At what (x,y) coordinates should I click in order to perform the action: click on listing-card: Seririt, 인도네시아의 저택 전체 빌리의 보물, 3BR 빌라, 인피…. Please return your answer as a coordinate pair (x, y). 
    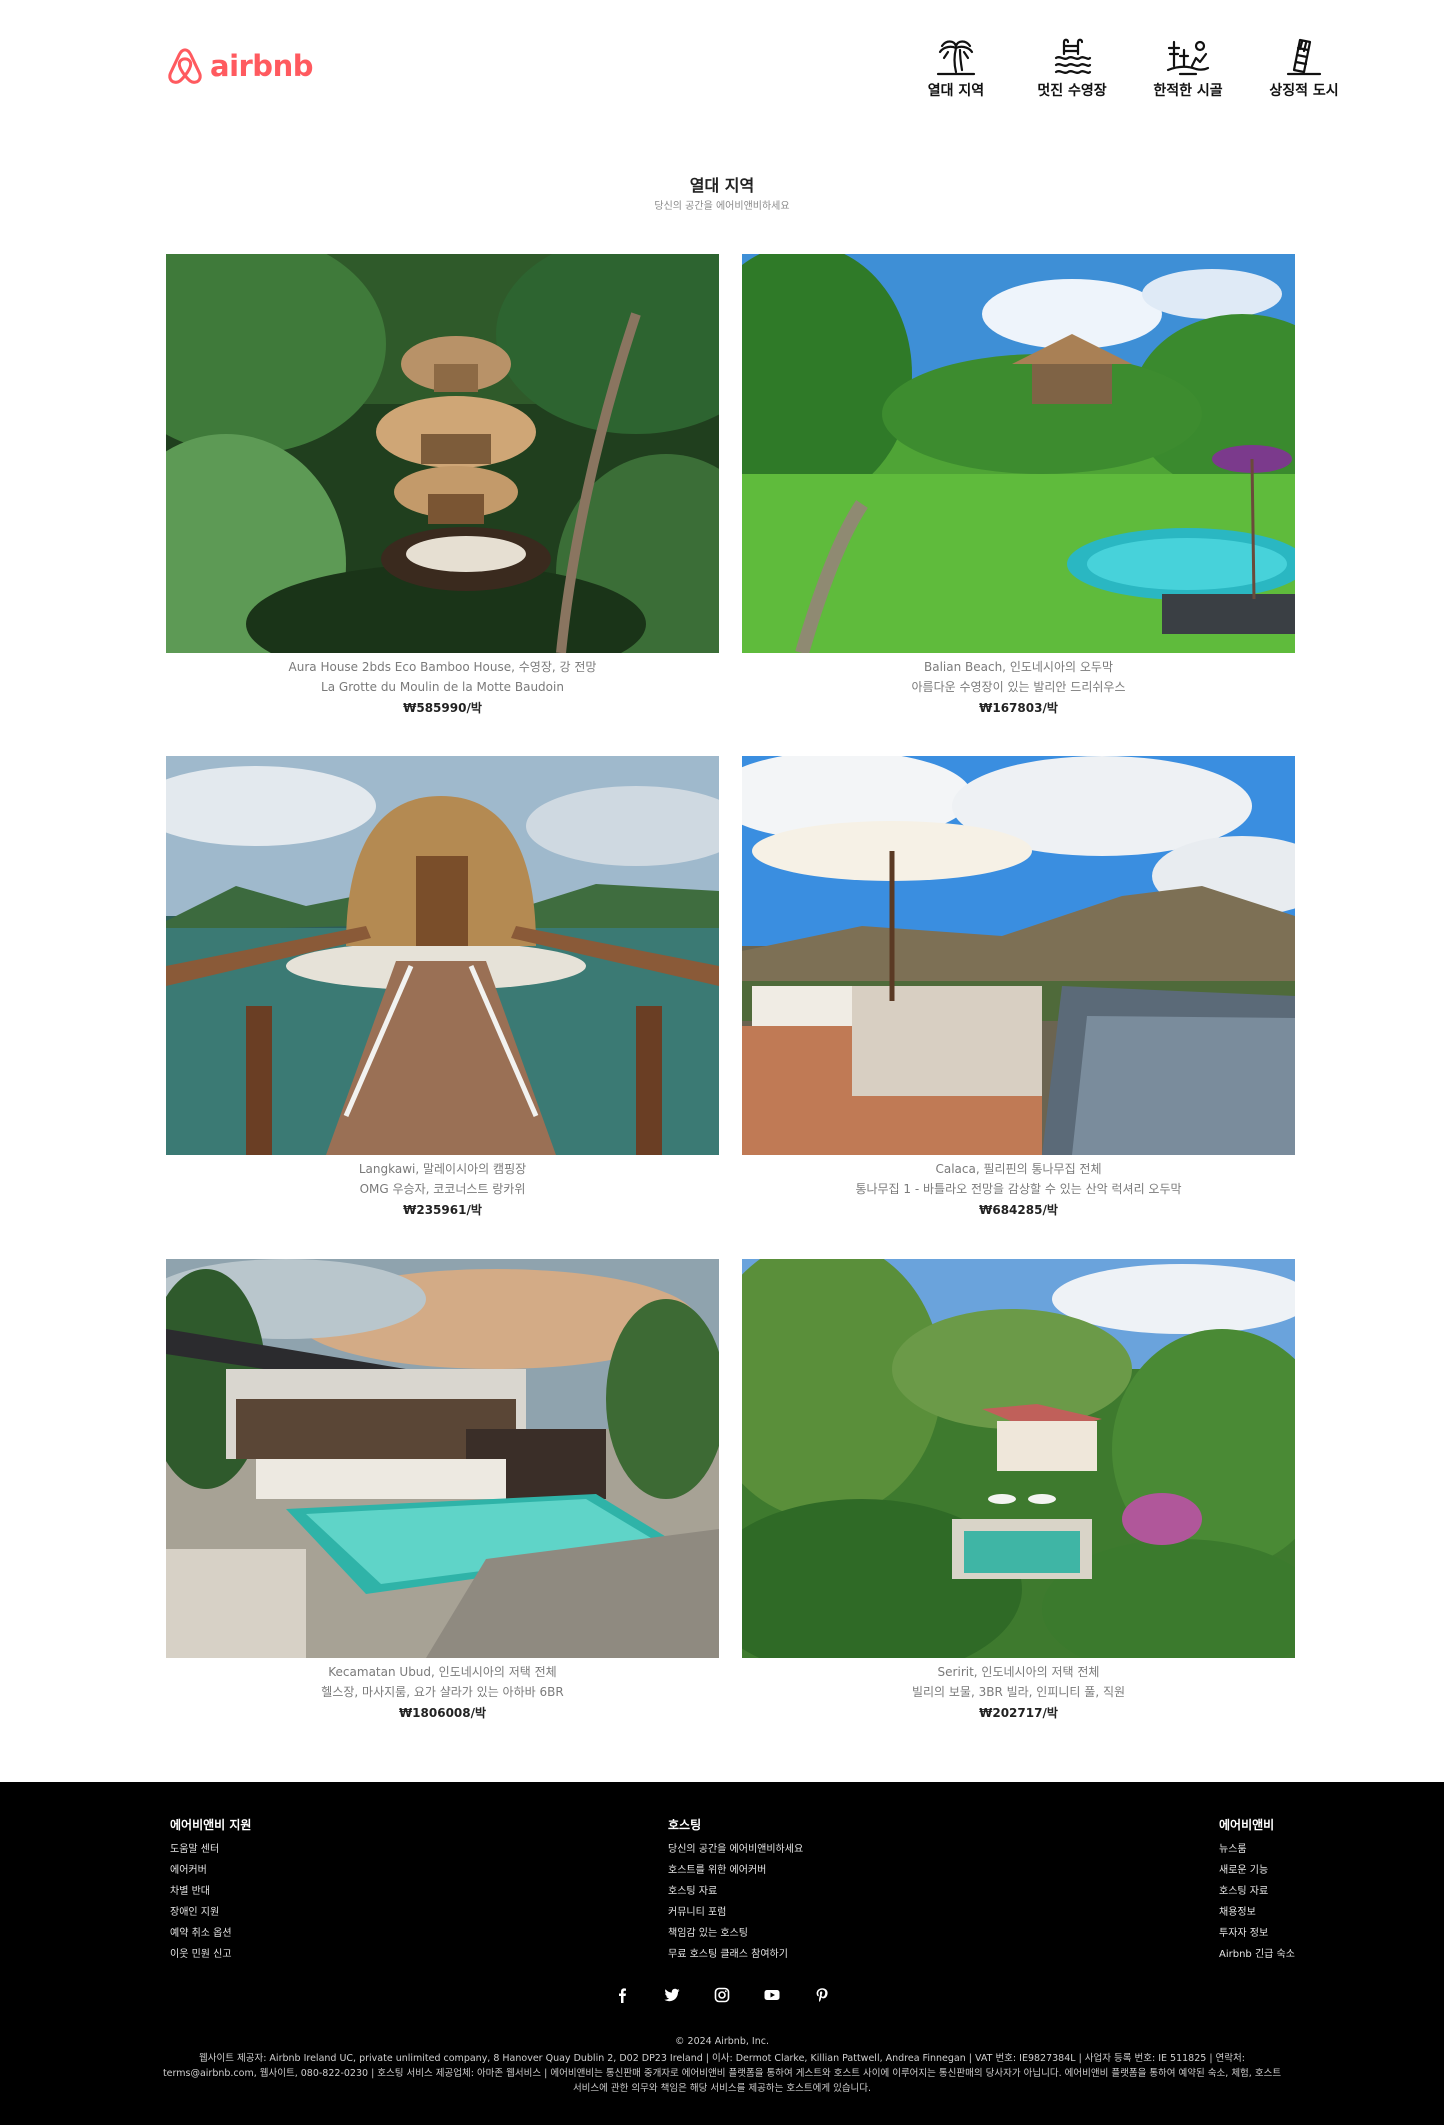
    Looking at the image, I should click on (1018, 1491).